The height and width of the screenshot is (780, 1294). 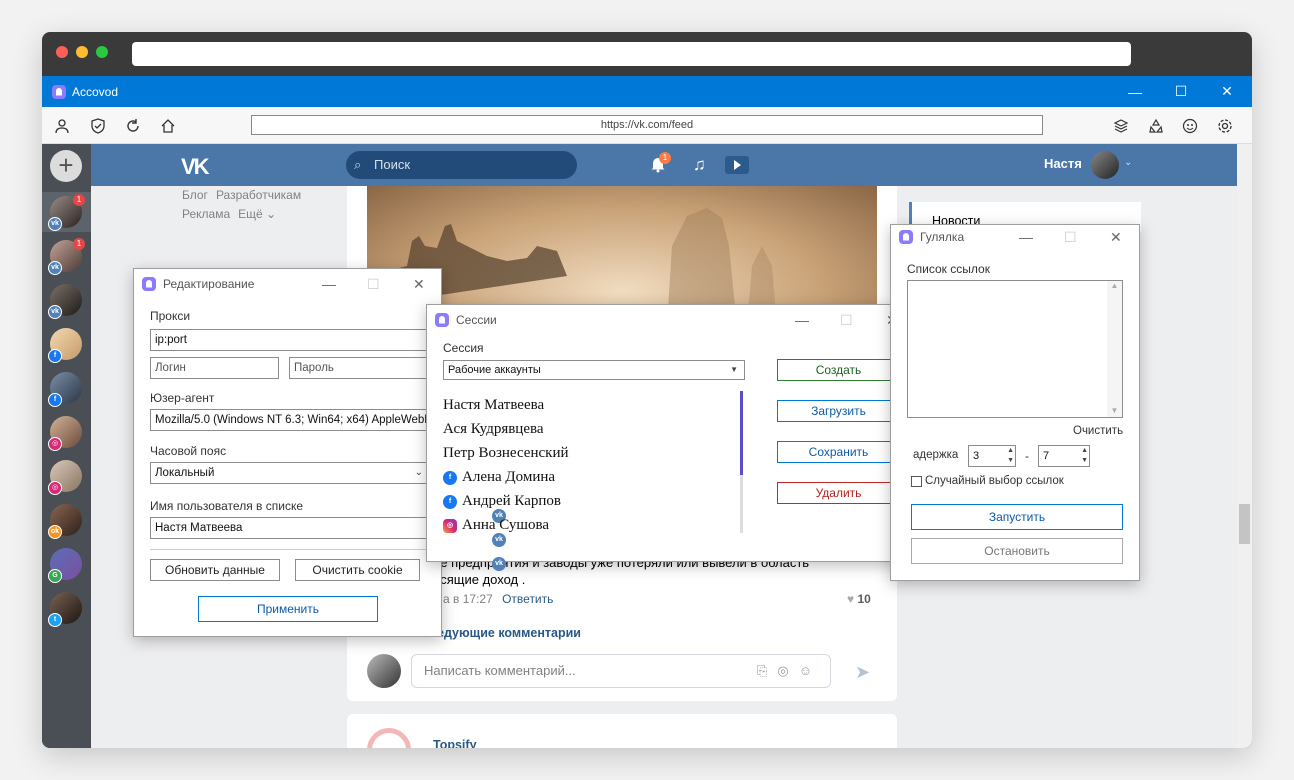 What do you see at coordinates (357, 570) in the screenshot?
I see `clear-cookie-button: Очистить cookie` at bounding box center [357, 570].